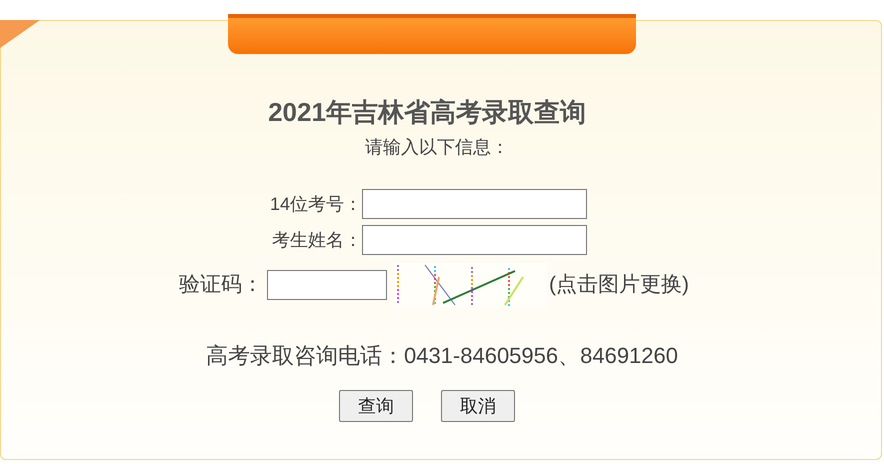 The height and width of the screenshot is (464, 884). What do you see at coordinates (478, 406) in the screenshot?
I see `cancel-button: 取消` at bounding box center [478, 406].